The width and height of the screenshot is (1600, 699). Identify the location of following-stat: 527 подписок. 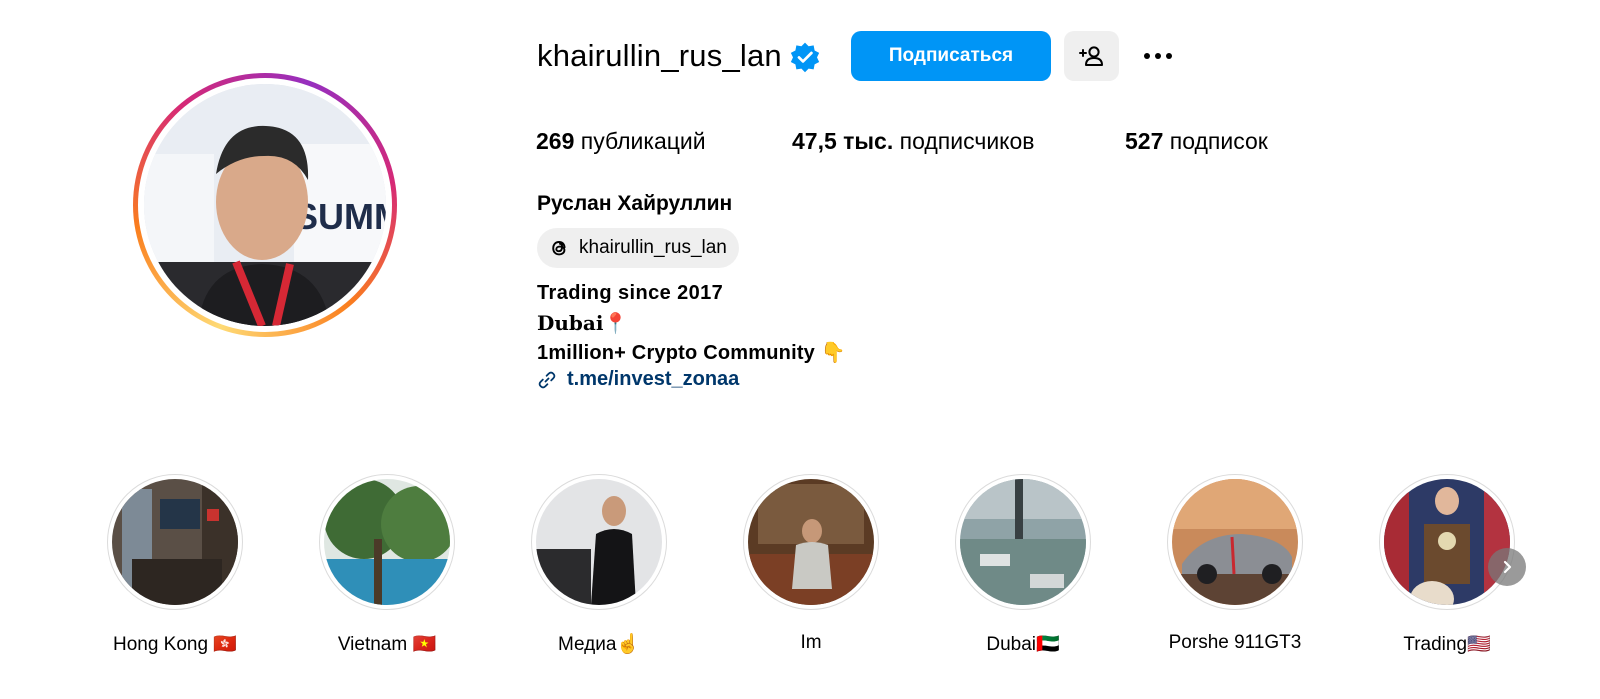
(1196, 141).